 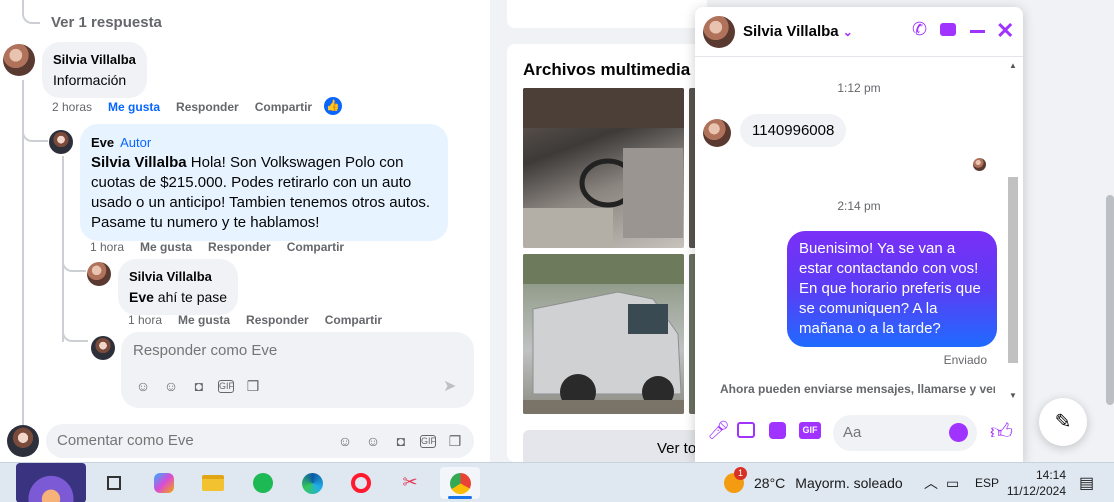 I want to click on chat-scrollbar: ▲ ▼, so click(x=1013, y=231).